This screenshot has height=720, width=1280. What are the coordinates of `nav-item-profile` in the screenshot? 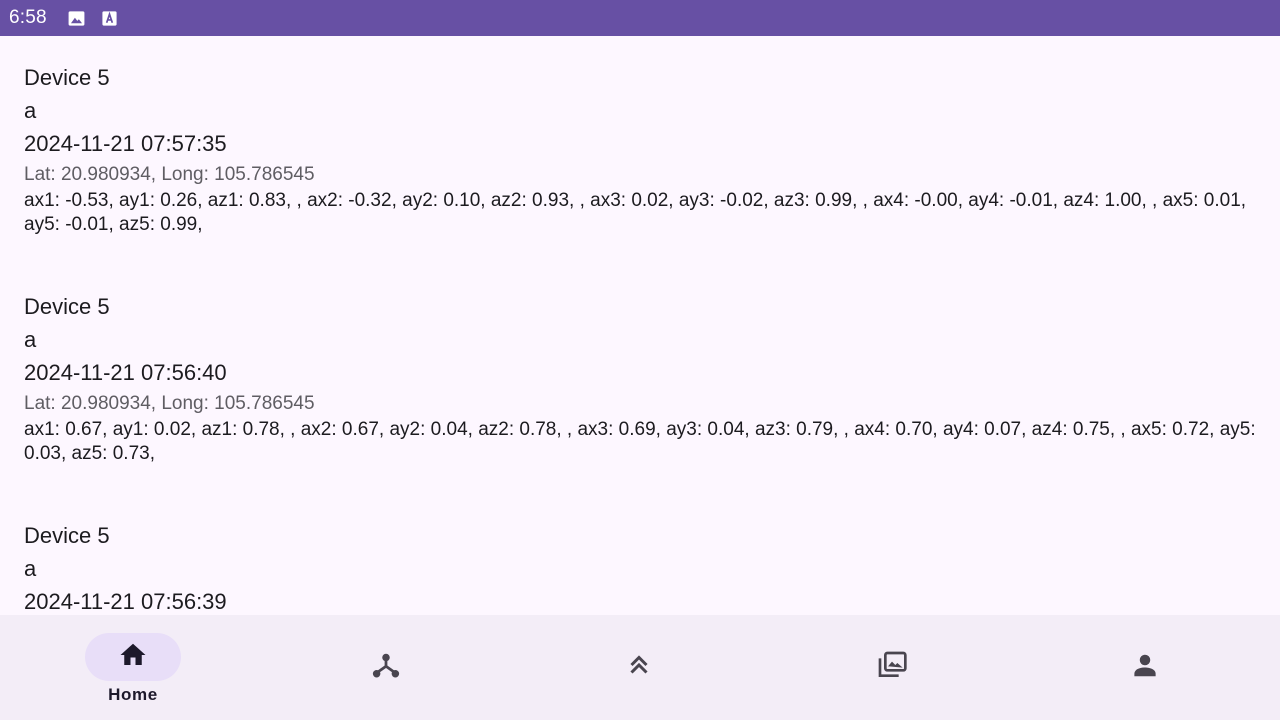 It's located at (1145, 667).